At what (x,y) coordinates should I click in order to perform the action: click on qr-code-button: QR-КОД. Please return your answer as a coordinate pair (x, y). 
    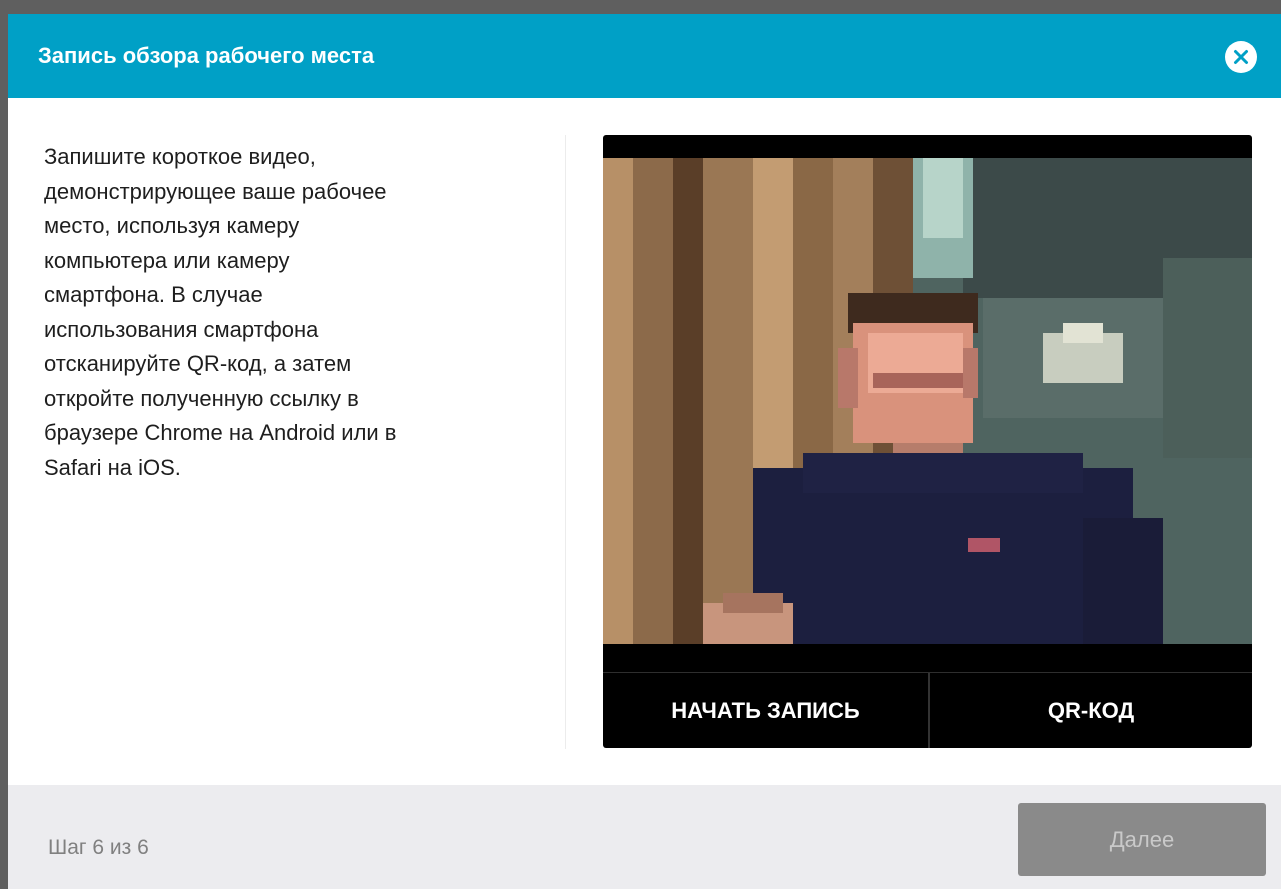
    Looking at the image, I should click on (1091, 710).